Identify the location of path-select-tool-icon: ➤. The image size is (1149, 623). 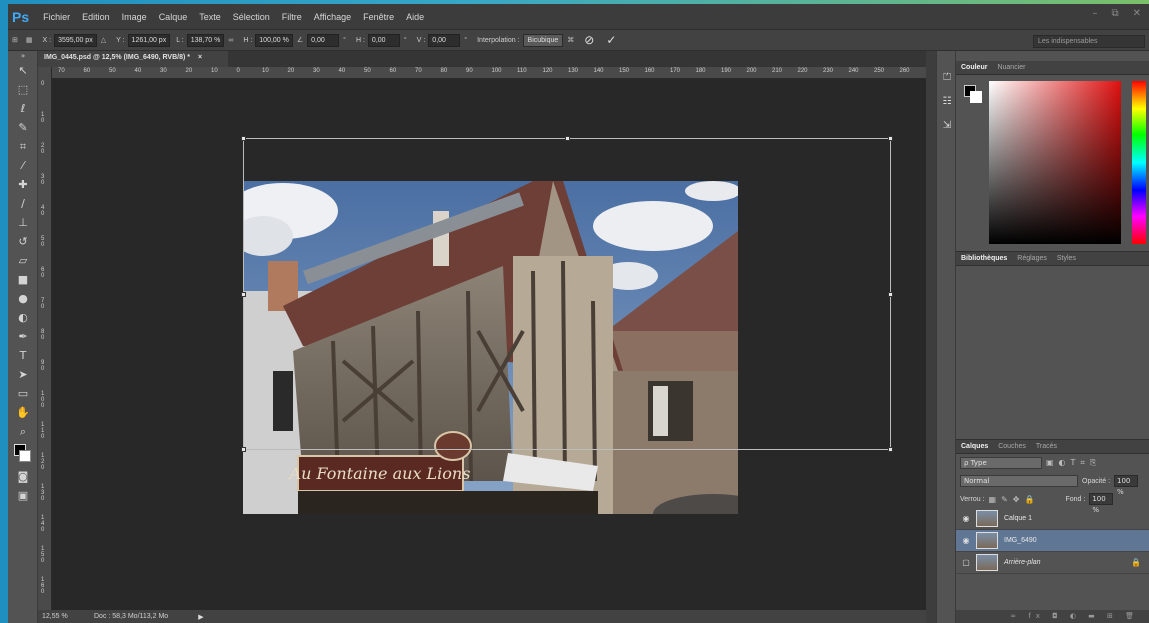
(23, 374).